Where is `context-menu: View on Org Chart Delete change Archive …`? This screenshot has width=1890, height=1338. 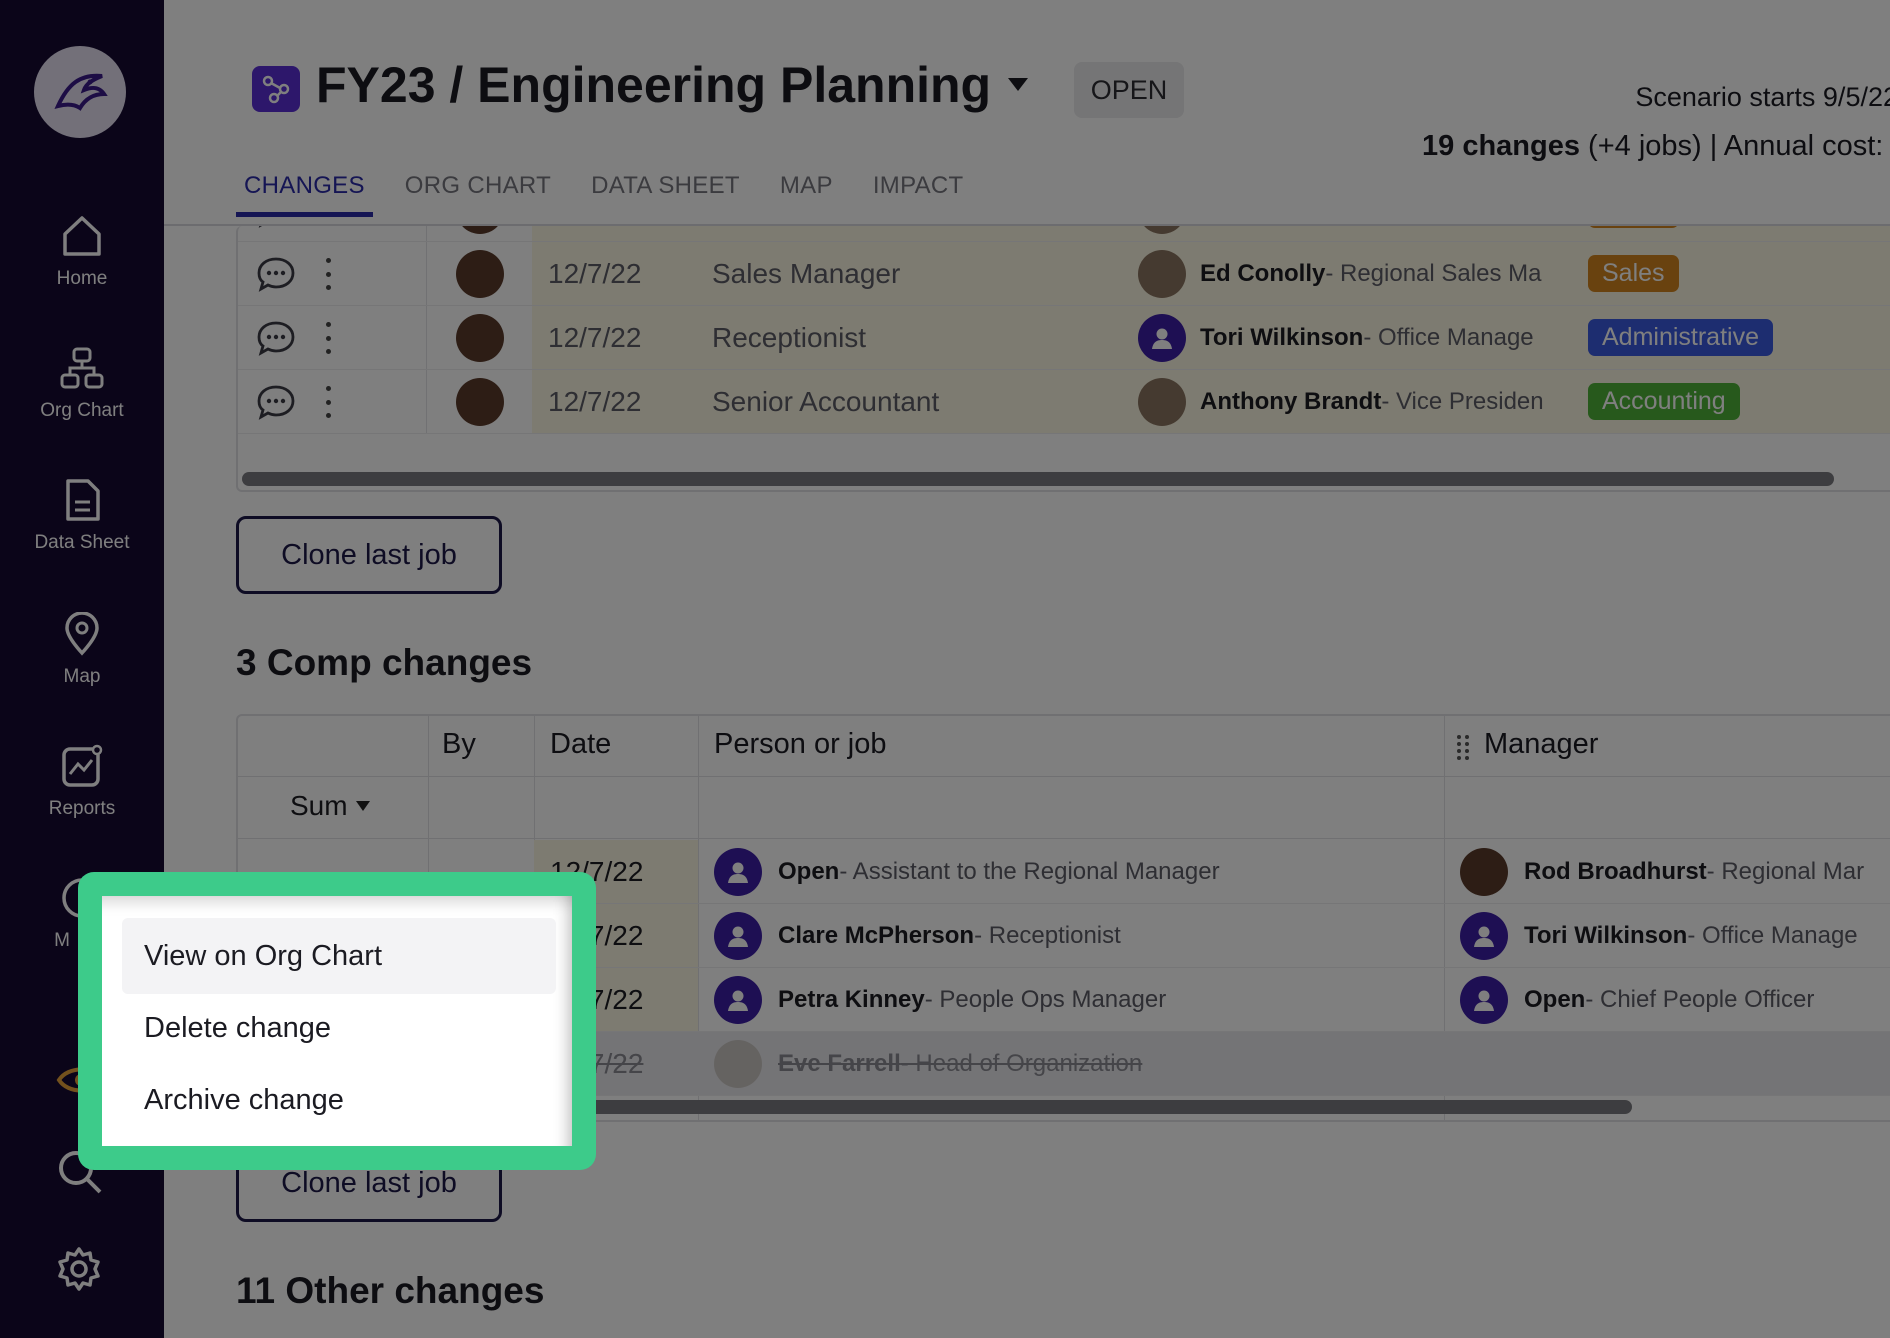
context-menu: View on Org Chart Delete change Archive … is located at coordinates (337, 1021).